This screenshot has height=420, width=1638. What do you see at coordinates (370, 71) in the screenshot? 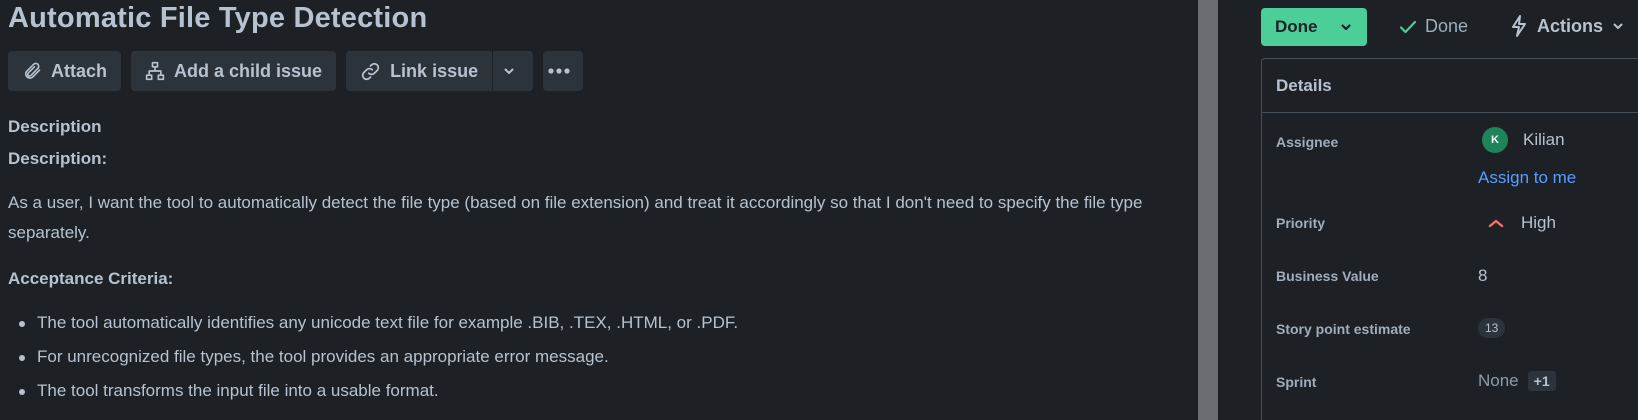
I see `link-icon` at bounding box center [370, 71].